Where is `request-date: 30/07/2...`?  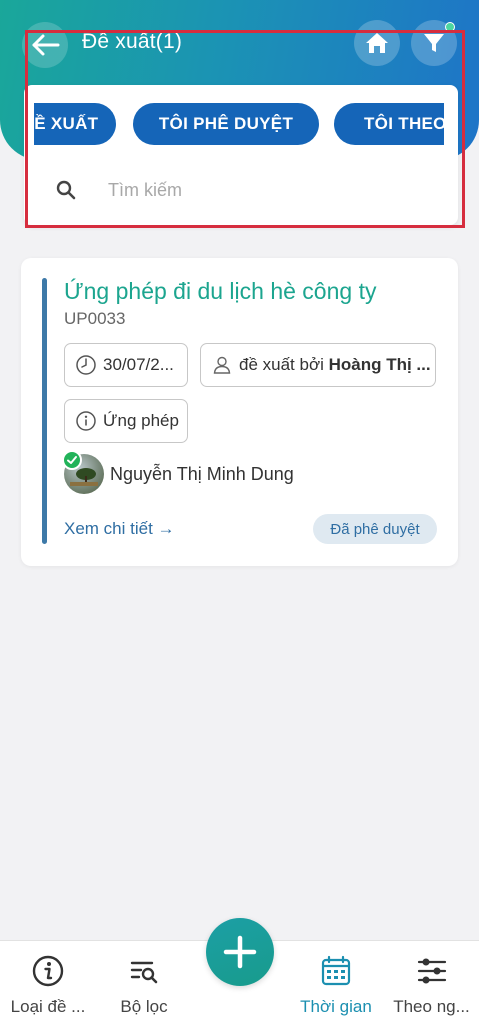 request-date: 30/07/2... is located at coordinates (138, 364).